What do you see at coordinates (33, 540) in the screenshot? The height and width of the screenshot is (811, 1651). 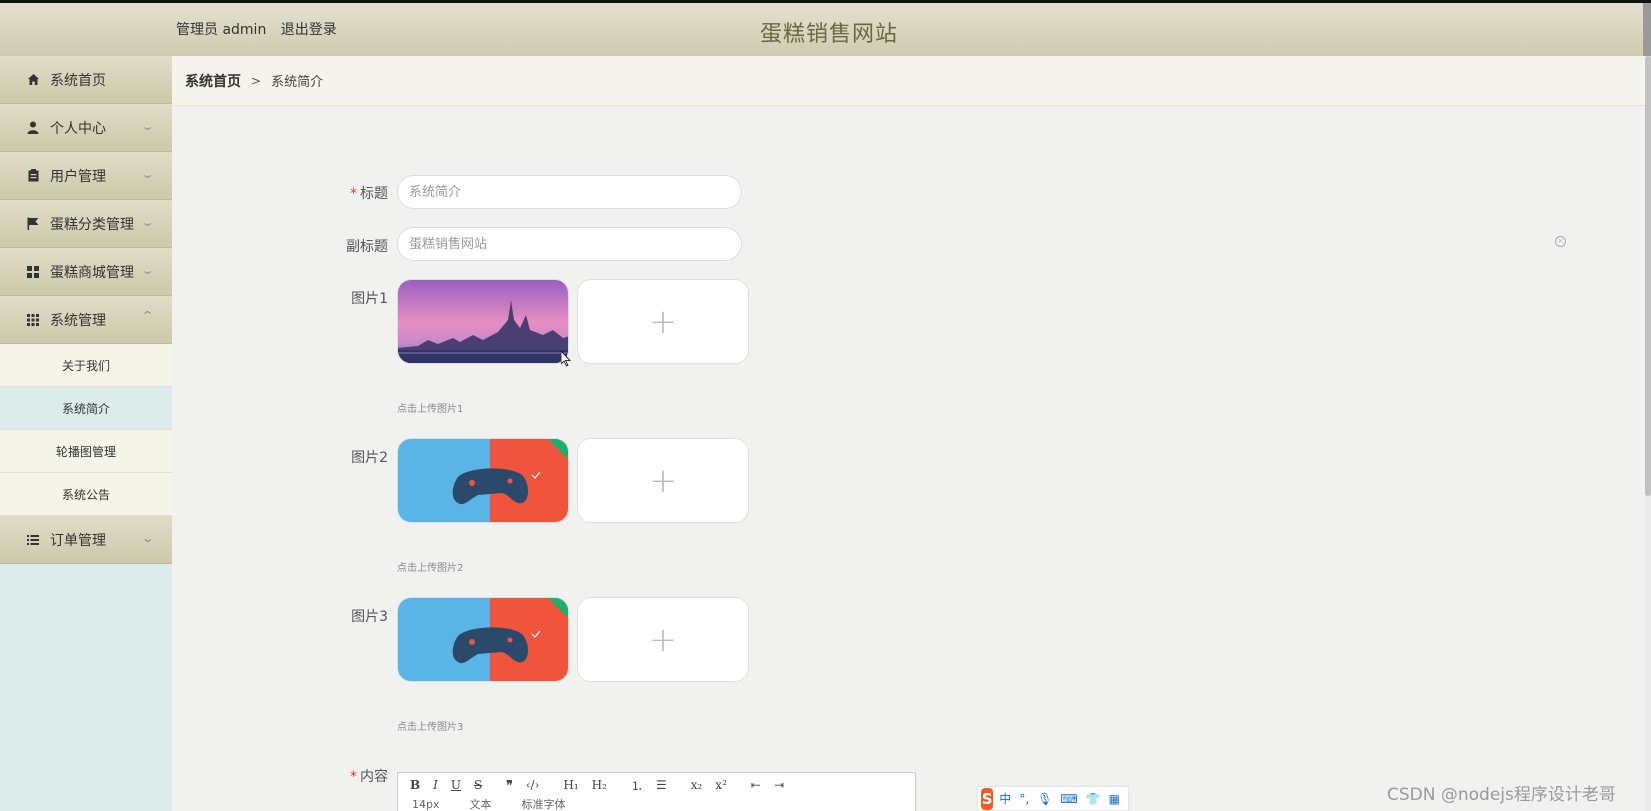 I see `list-icon` at bounding box center [33, 540].